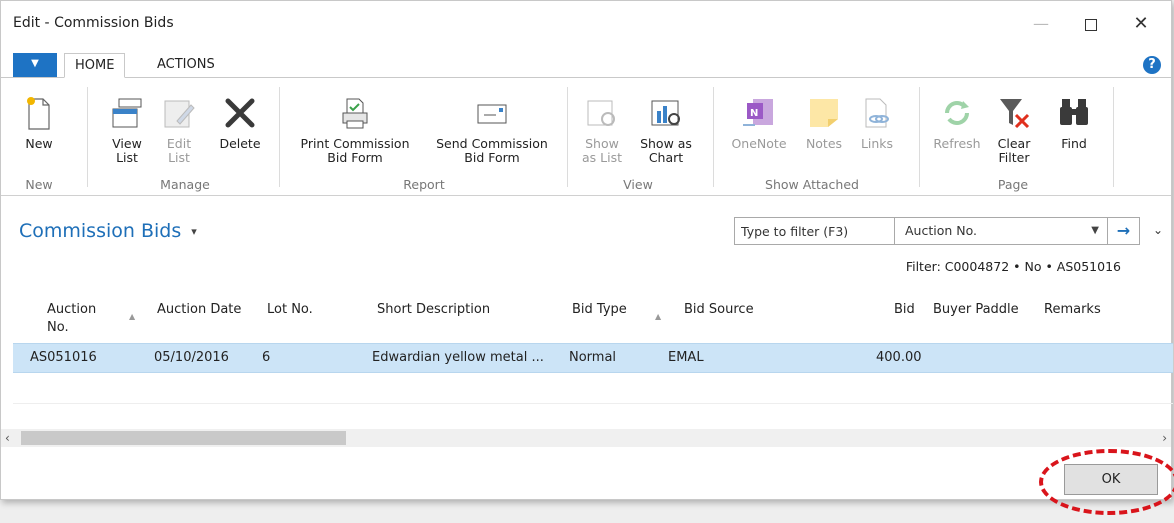 The image size is (1174, 523). What do you see at coordinates (71, 319) in the screenshot?
I see `column-header-auction-no: Auction No.` at bounding box center [71, 319].